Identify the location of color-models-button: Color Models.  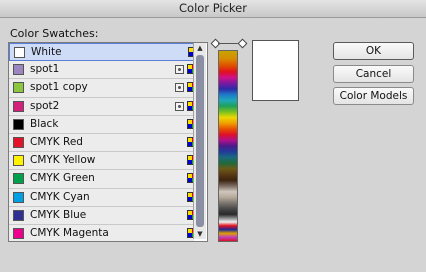
(373, 96).